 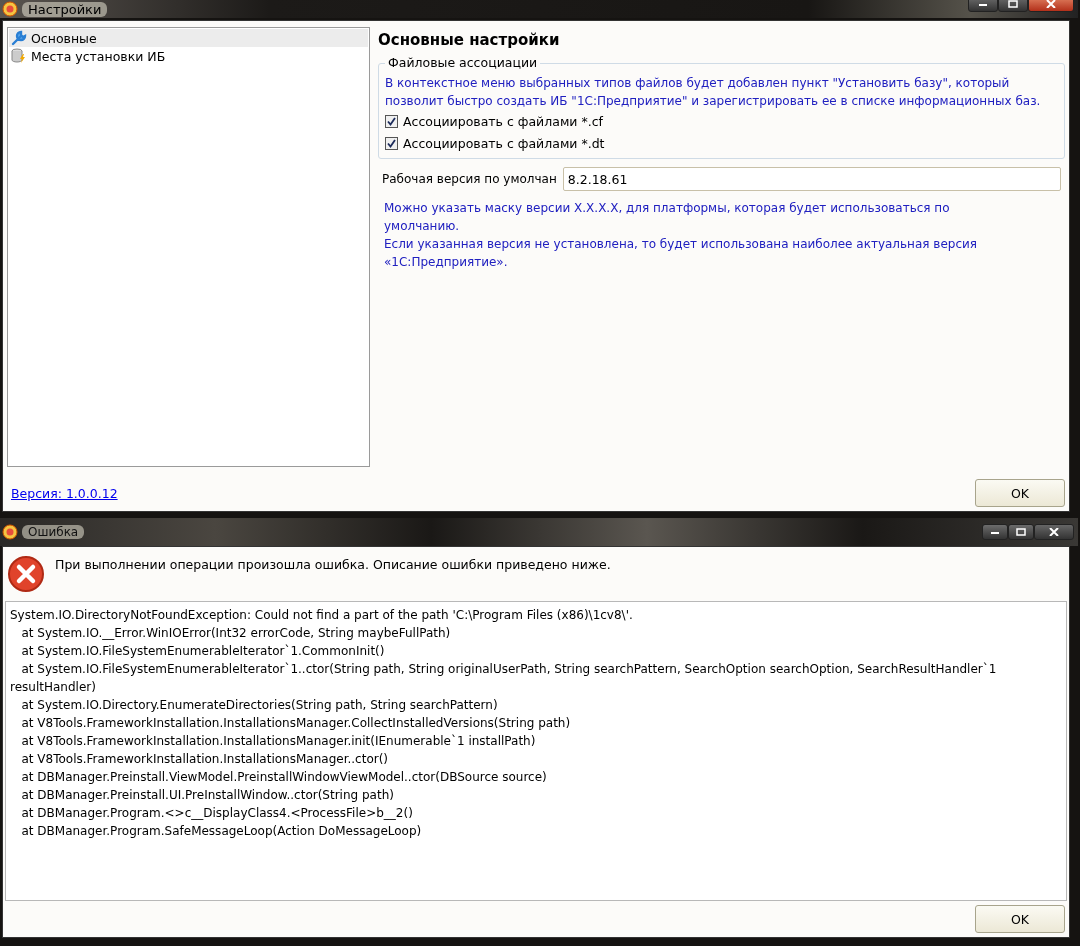 I want to click on hint-text: Если указанная версия не установлена, то будет использована наиболее актуальная версия «1С:Предприятие»., so click(x=681, y=253).